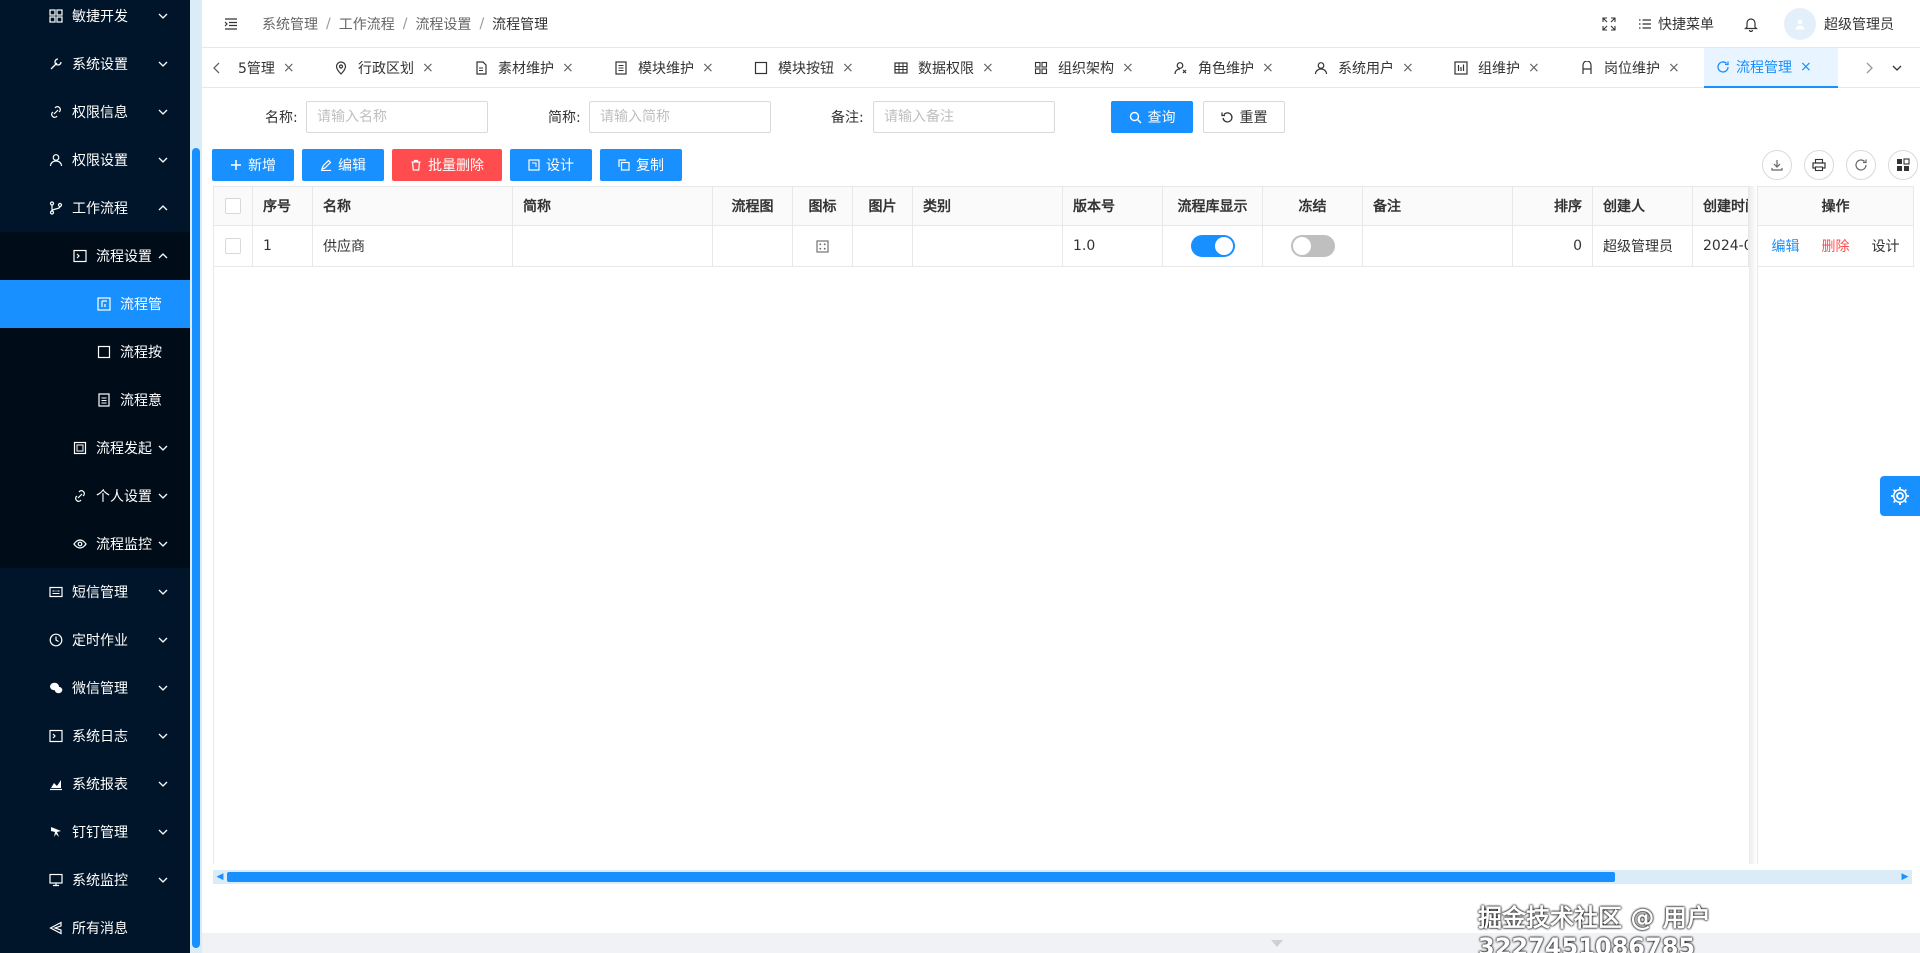  What do you see at coordinates (1213, 206) in the screenshot?
I see `column-header-library-show: 流程库显示` at bounding box center [1213, 206].